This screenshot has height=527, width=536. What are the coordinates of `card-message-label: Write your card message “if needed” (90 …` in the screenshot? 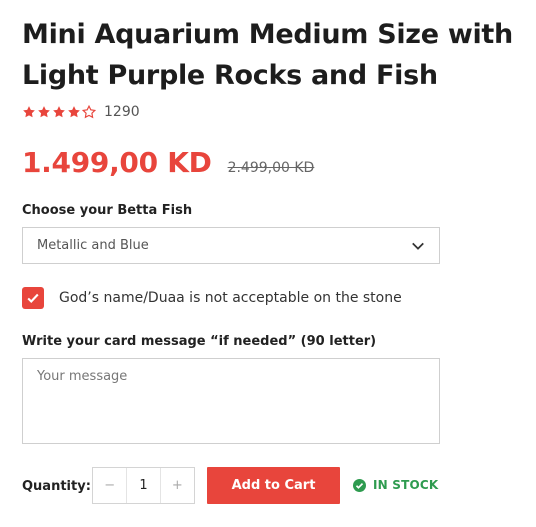 It's located at (199, 341).